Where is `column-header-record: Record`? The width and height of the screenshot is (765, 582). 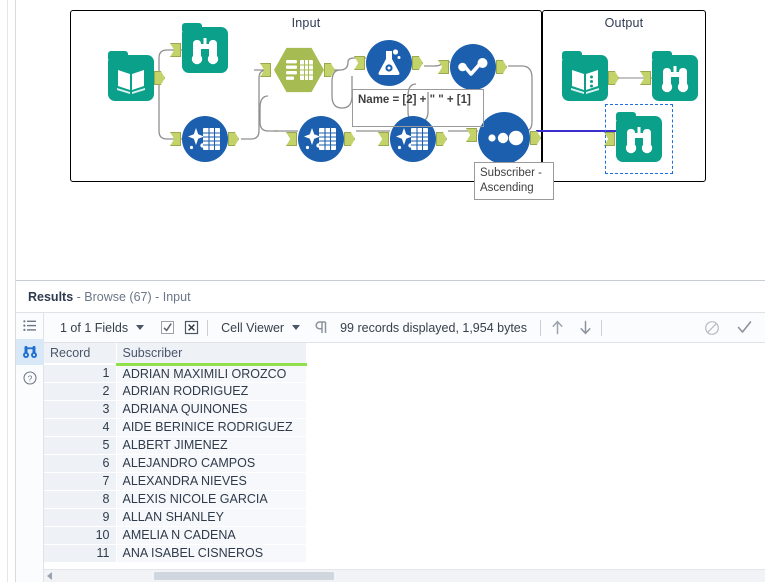 column-header-record: Record is located at coordinates (80, 354).